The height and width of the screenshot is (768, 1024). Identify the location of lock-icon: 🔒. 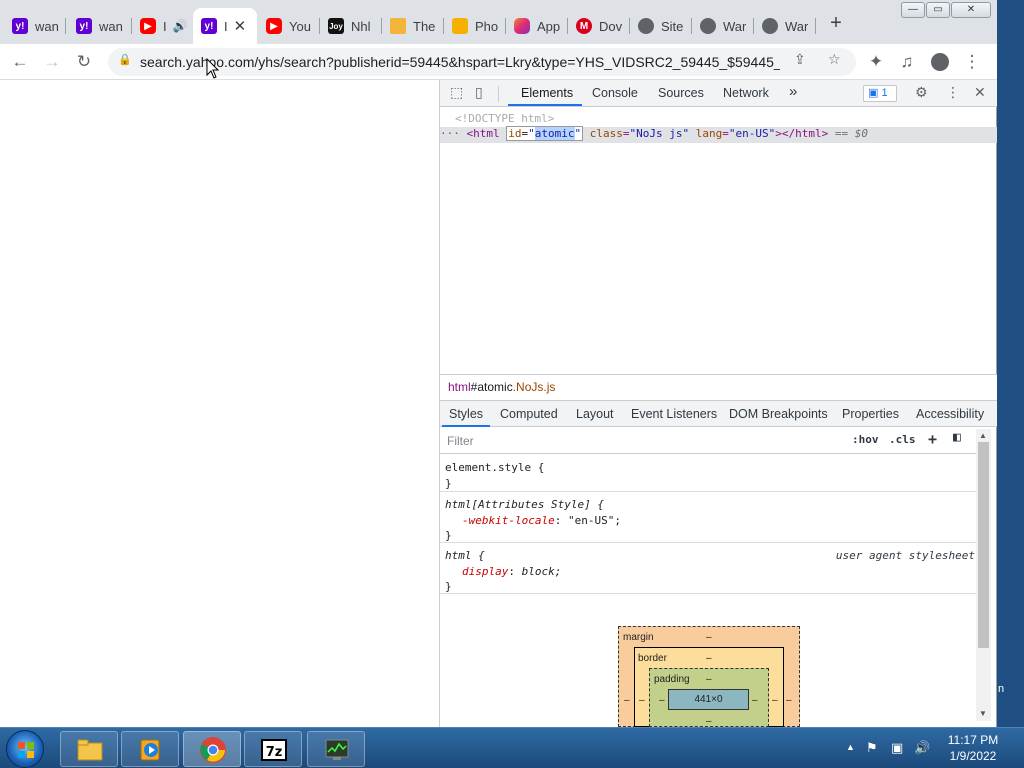
(125, 59).